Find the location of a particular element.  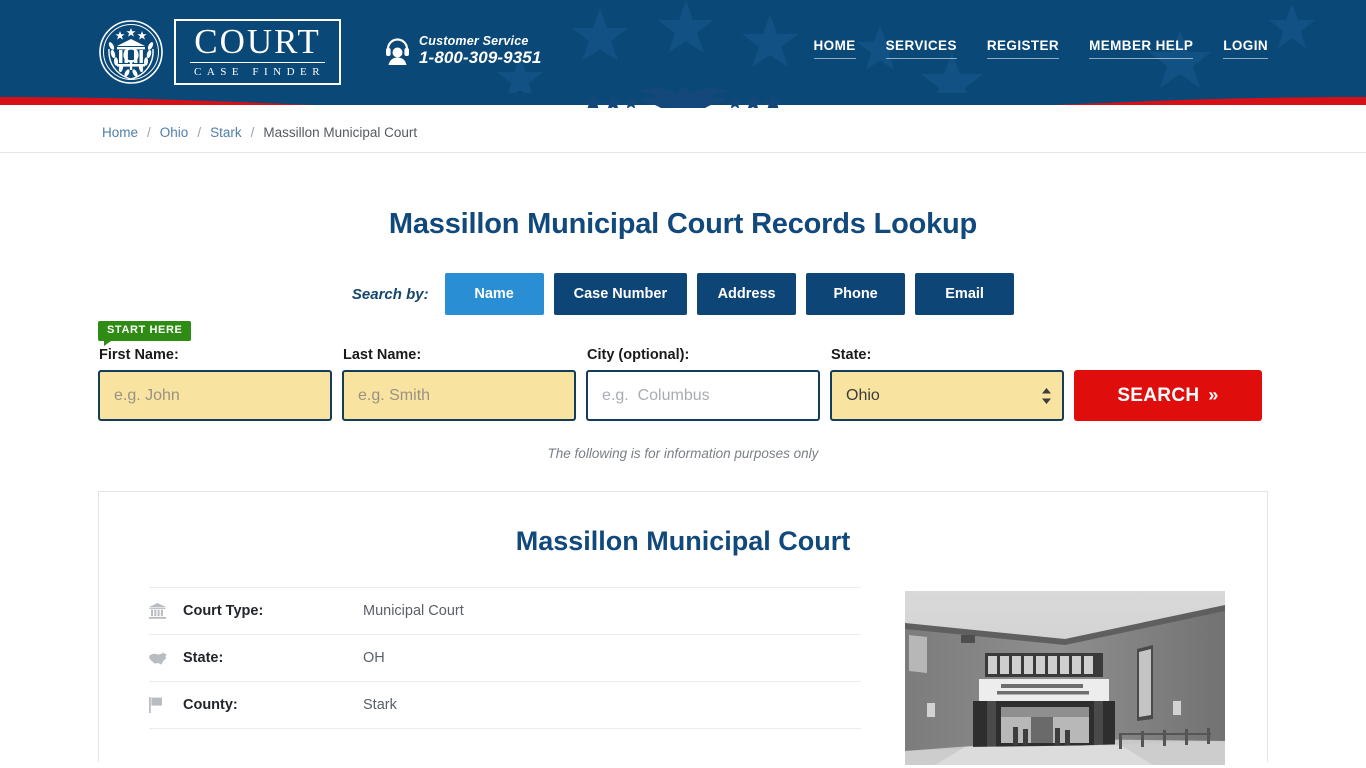

tab-case-number: Case Number is located at coordinates (620, 294).